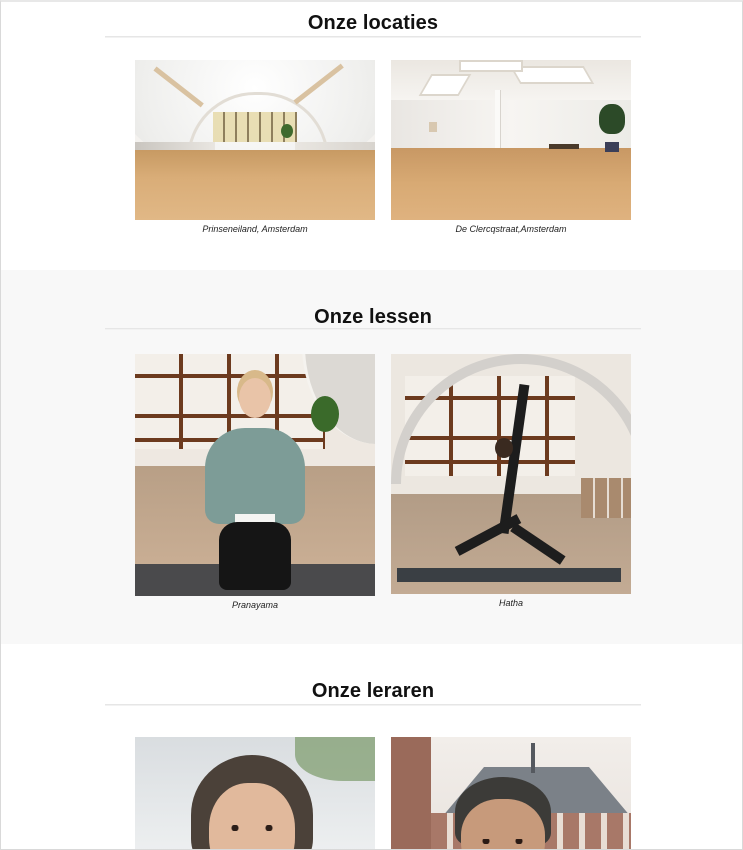  What do you see at coordinates (373, 329) in the screenshot?
I see `lessons-divider` at bounding box center [373, 329].